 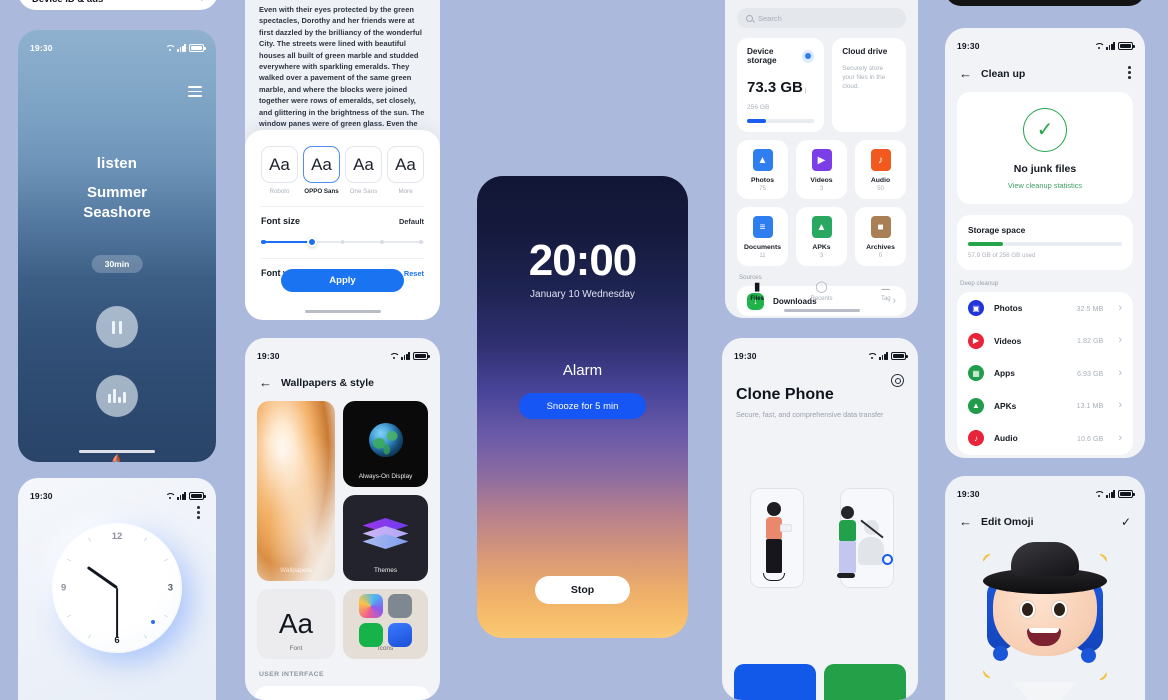 I want to click on person-right-illustration, so click(x=846, y=542).